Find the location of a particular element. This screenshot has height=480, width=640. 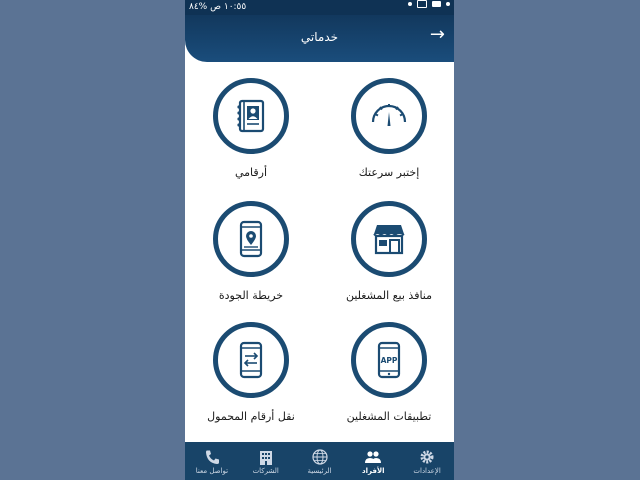

nav-label: الأفراد is located at coordinates (373, 471).